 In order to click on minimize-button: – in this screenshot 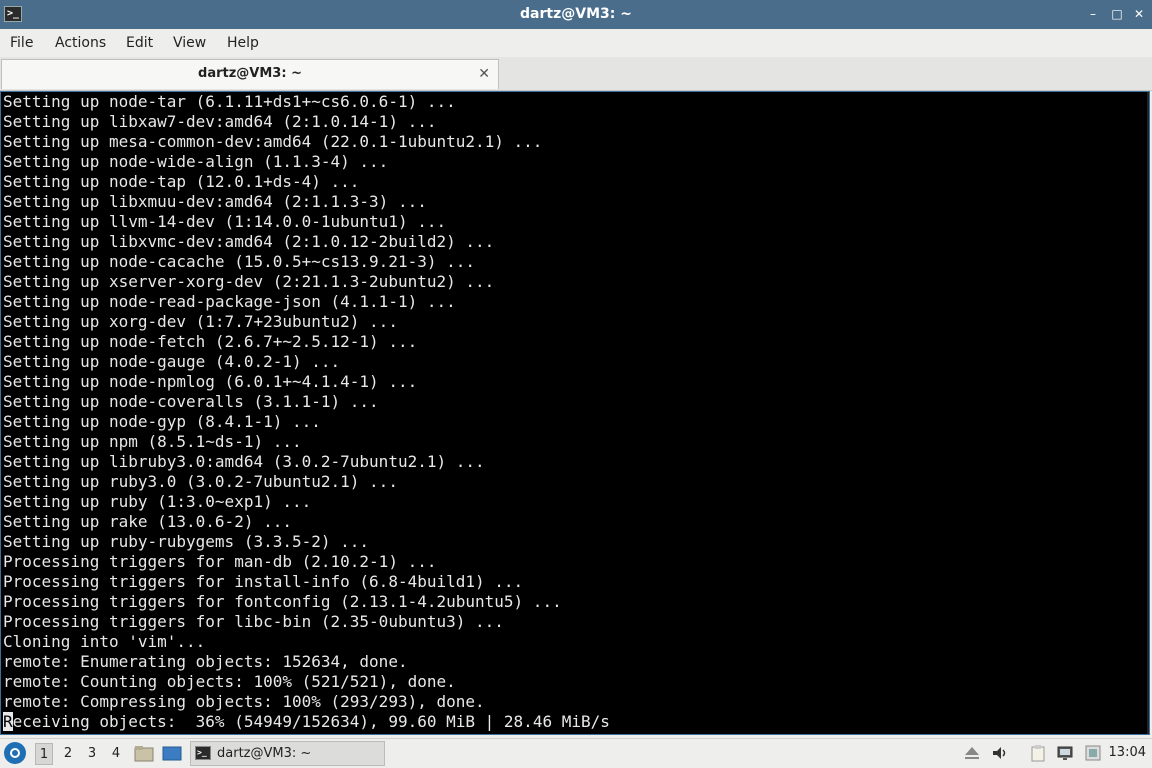, I will do `click(1093, 14)`.